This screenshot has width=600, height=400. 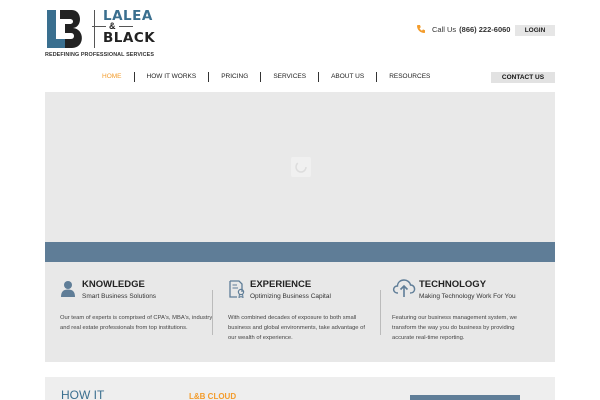 I want to click on feature-title: EXPERIENCE, so click(x=281, y=284).